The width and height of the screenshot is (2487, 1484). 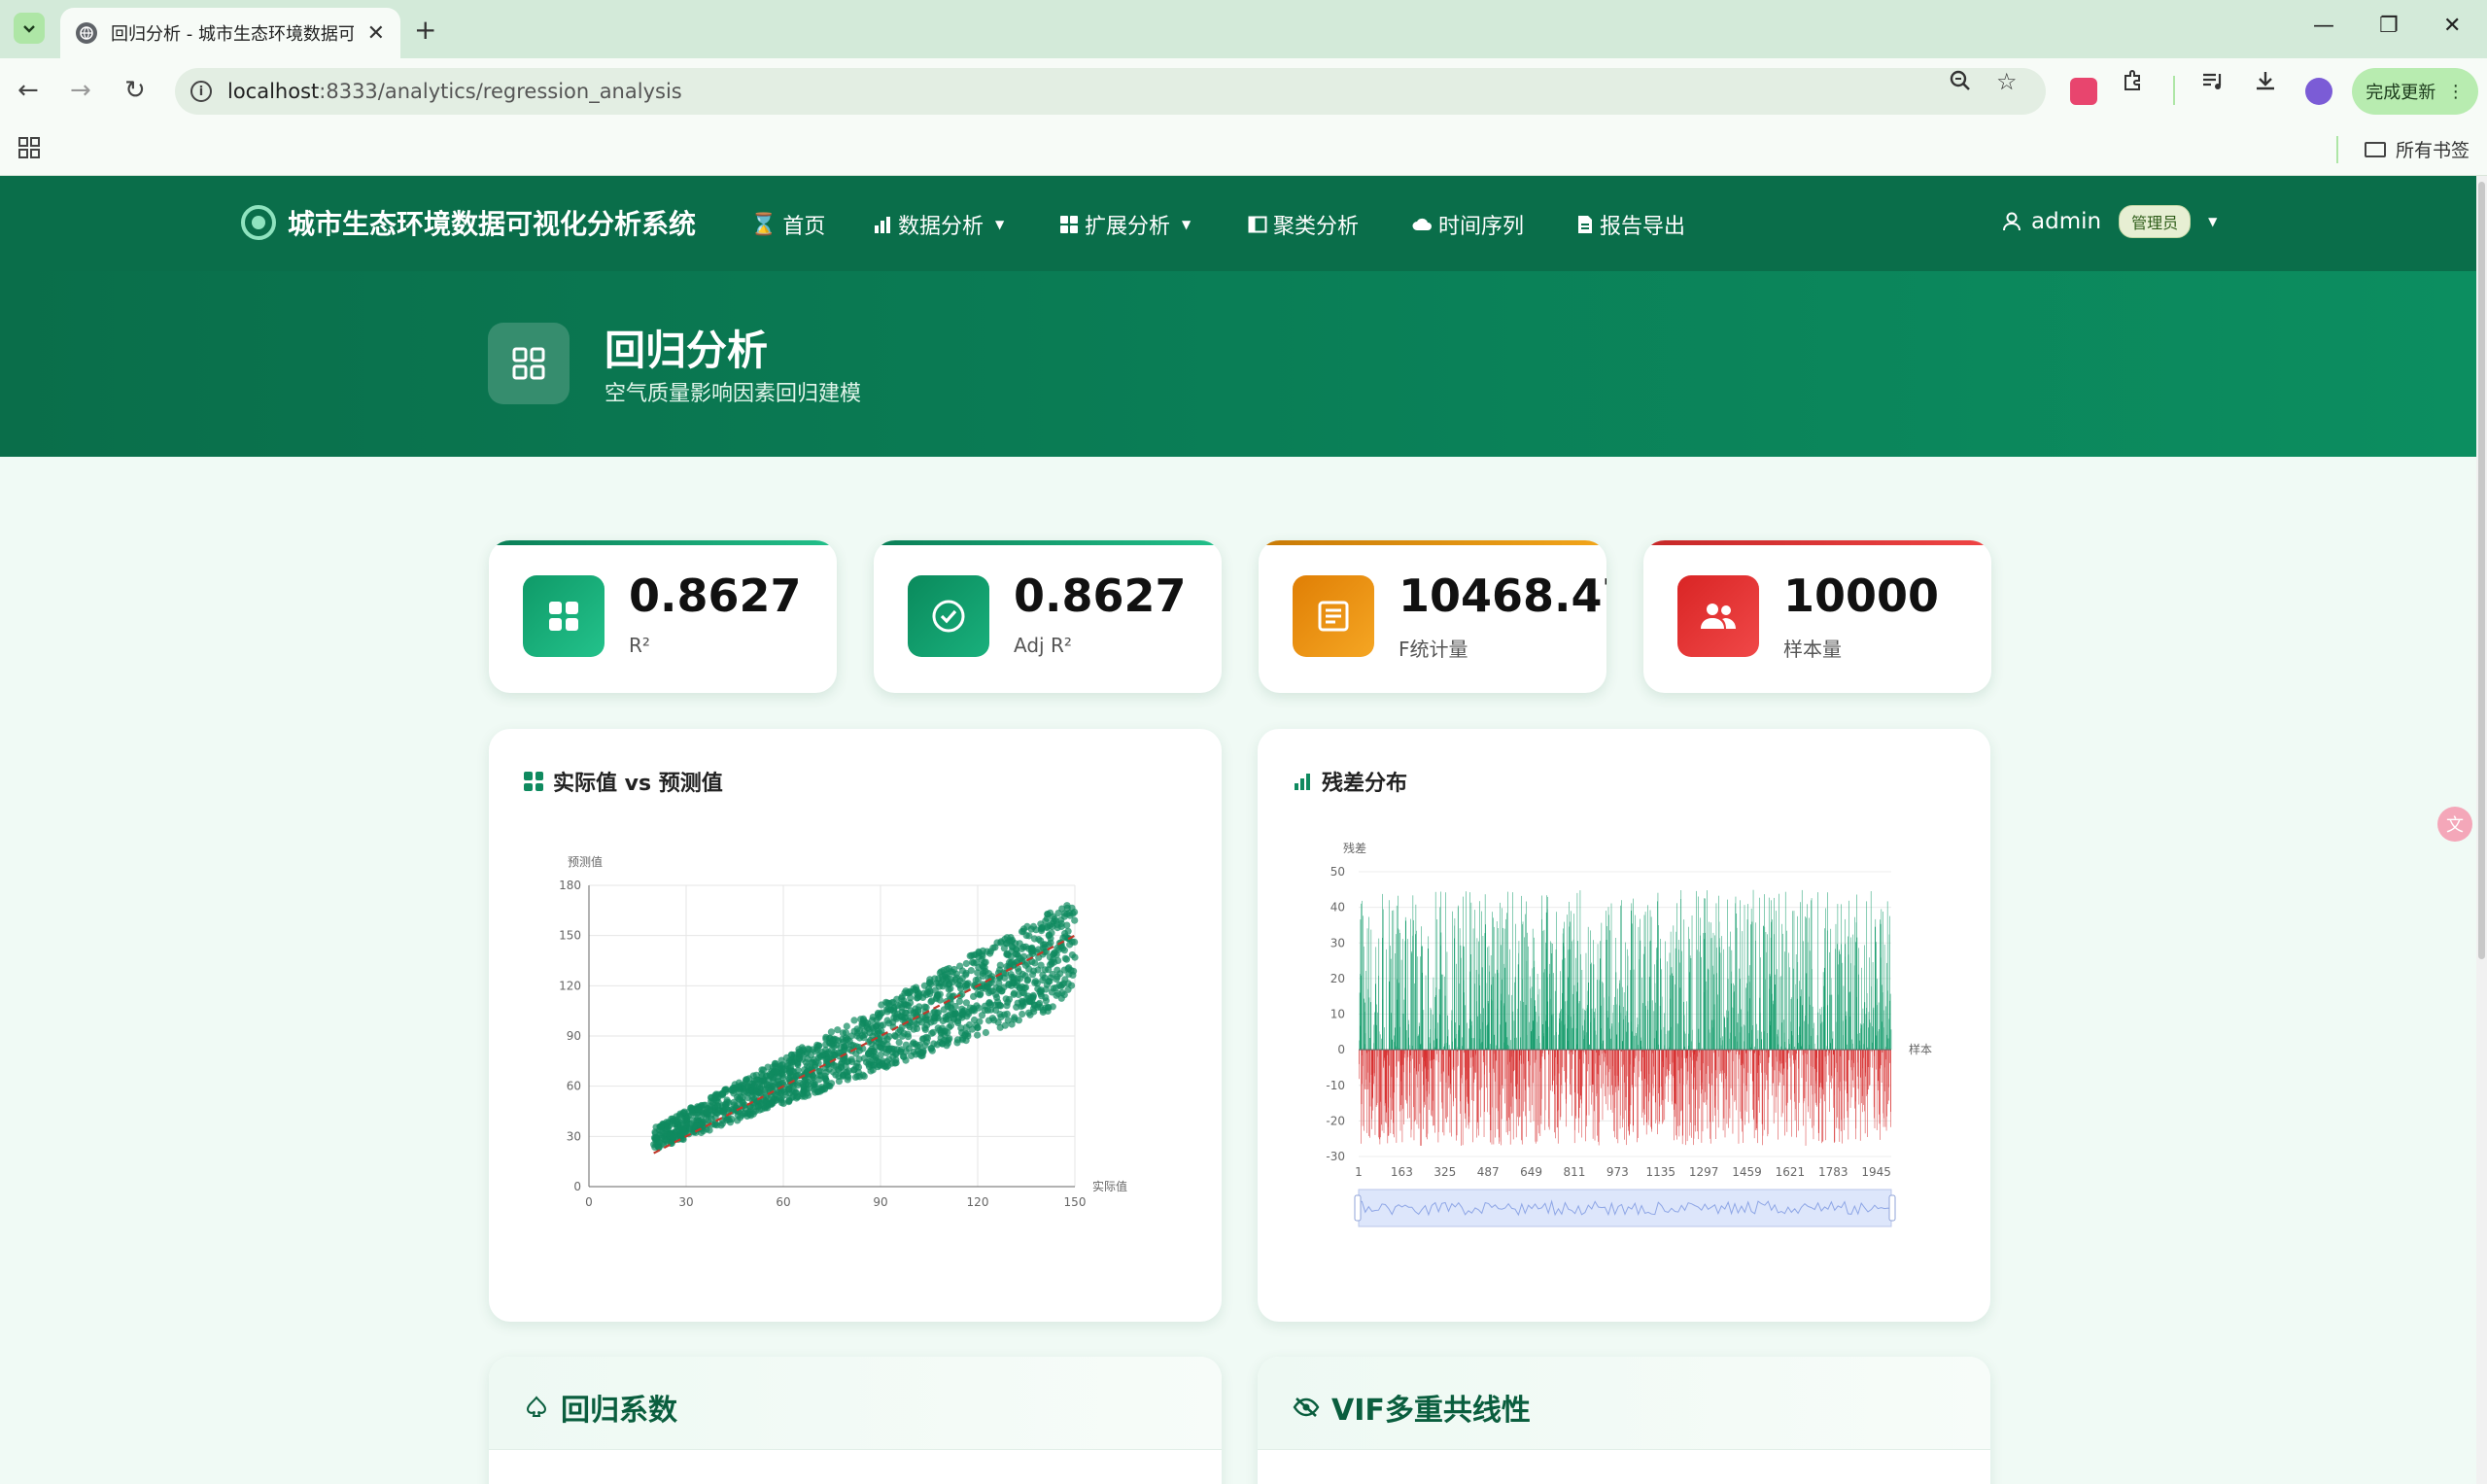 I want to click on page-subtitle: 空气质量影响因素回归建模, so click(x=733, y=394).